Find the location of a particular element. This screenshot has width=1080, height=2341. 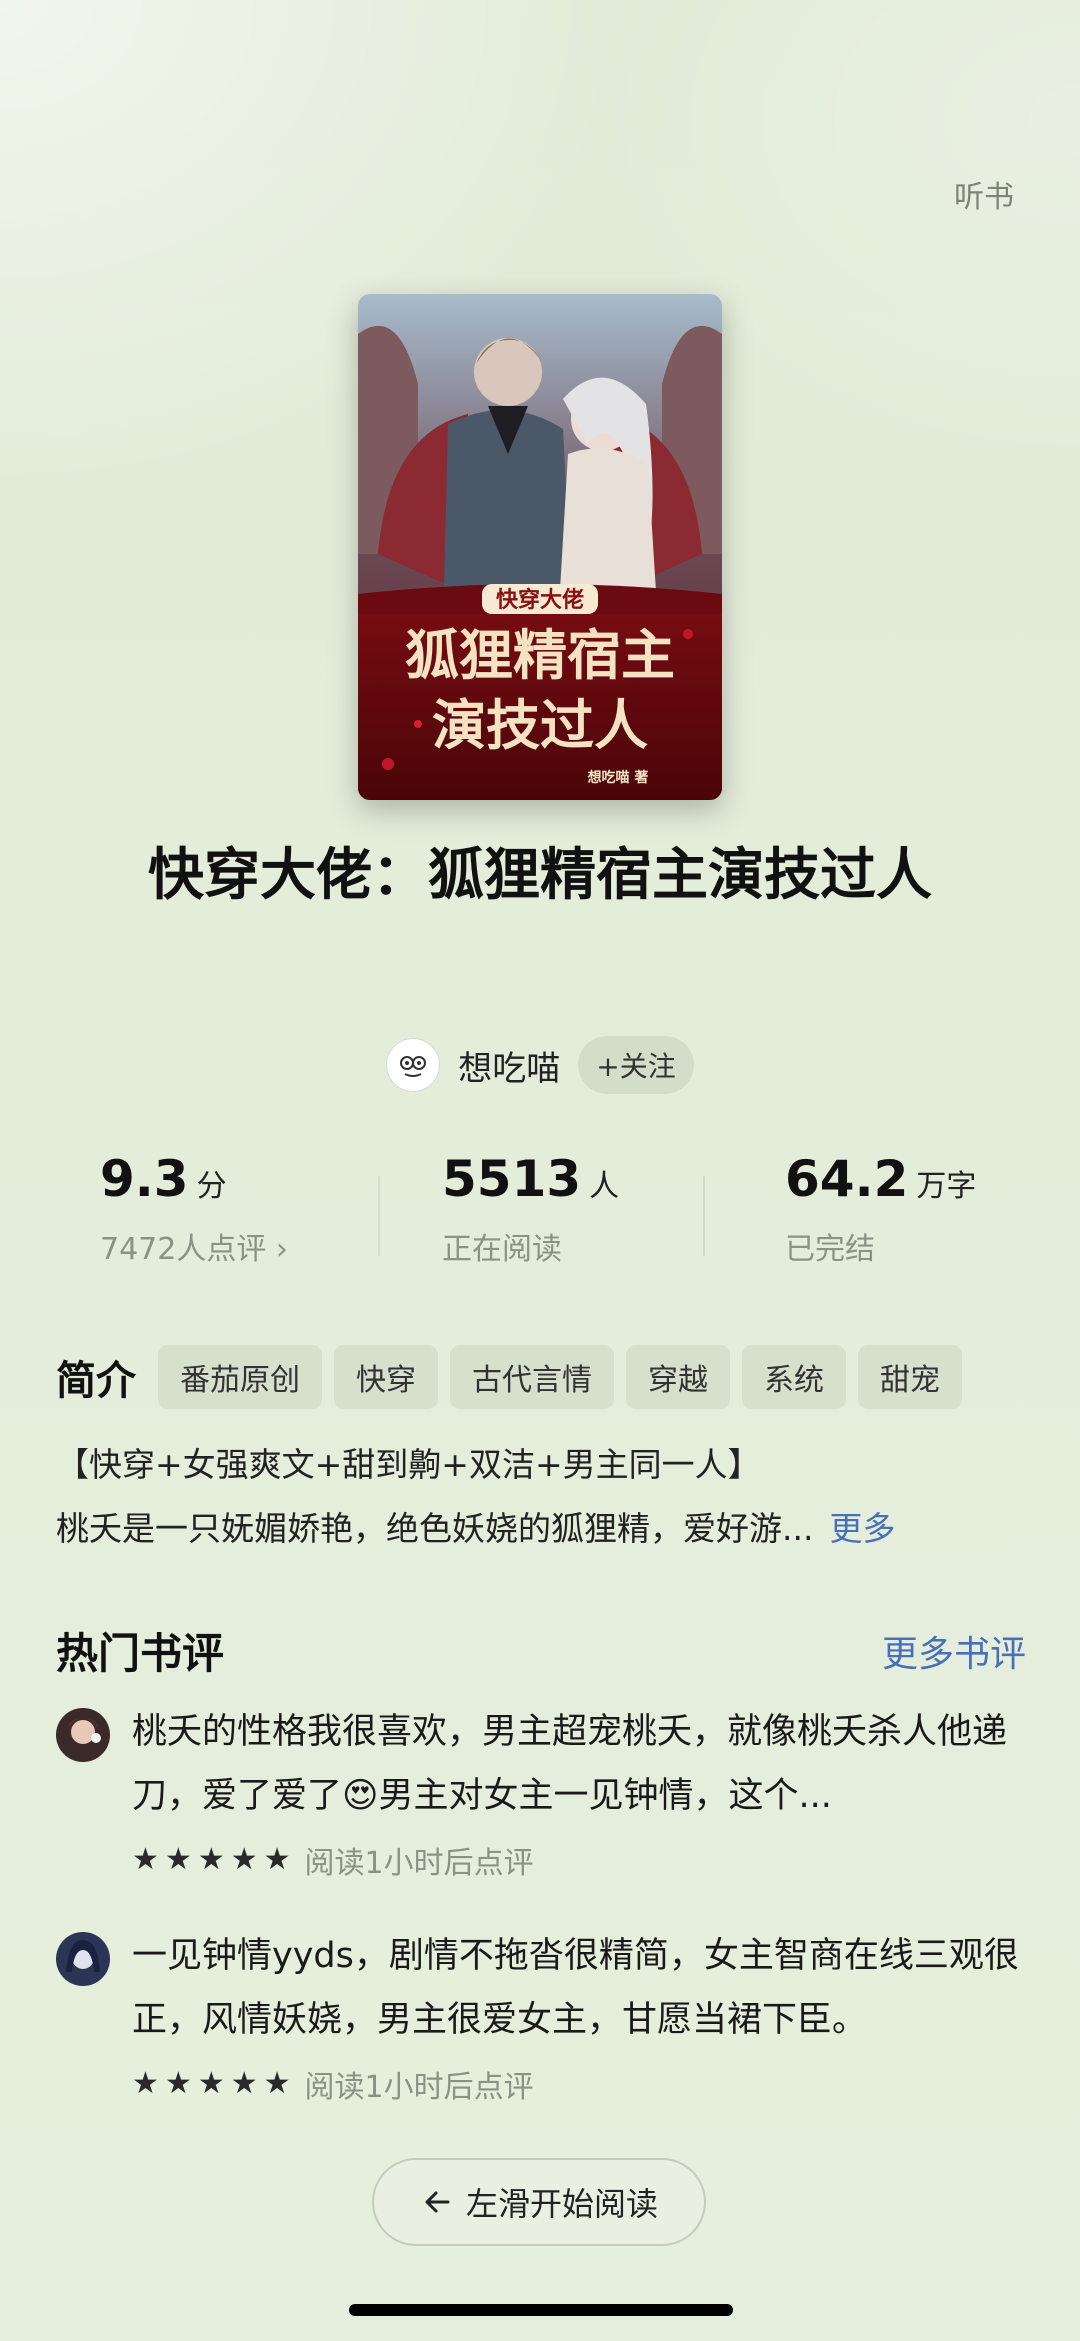

book-title: 快穿大佬：狐狸精宿主演技过人 is located at coordinates (540, 875).